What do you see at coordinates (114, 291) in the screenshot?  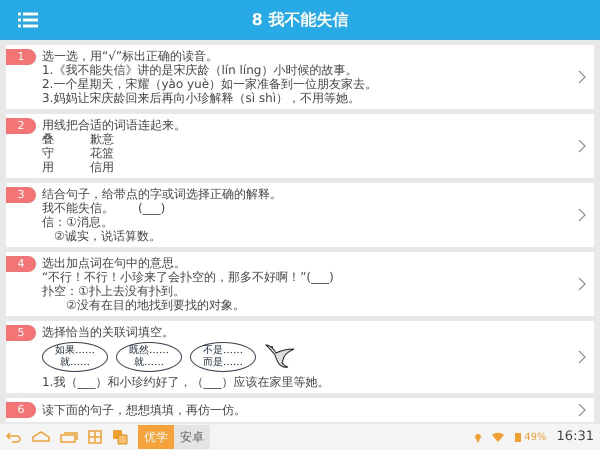 I see `question-line: 扑空：①扑上去没有扑到。` at bounding box center [114, 291].